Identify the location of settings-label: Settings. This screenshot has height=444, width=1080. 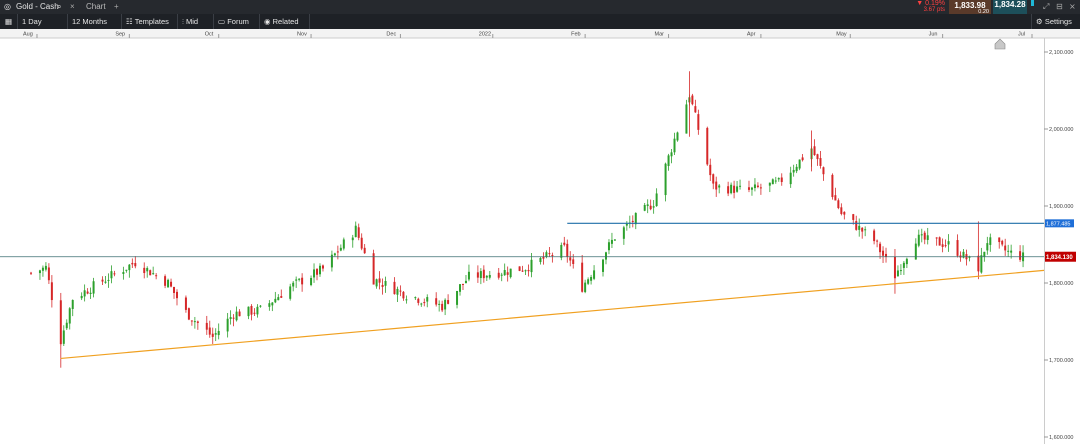
(1058, 21).